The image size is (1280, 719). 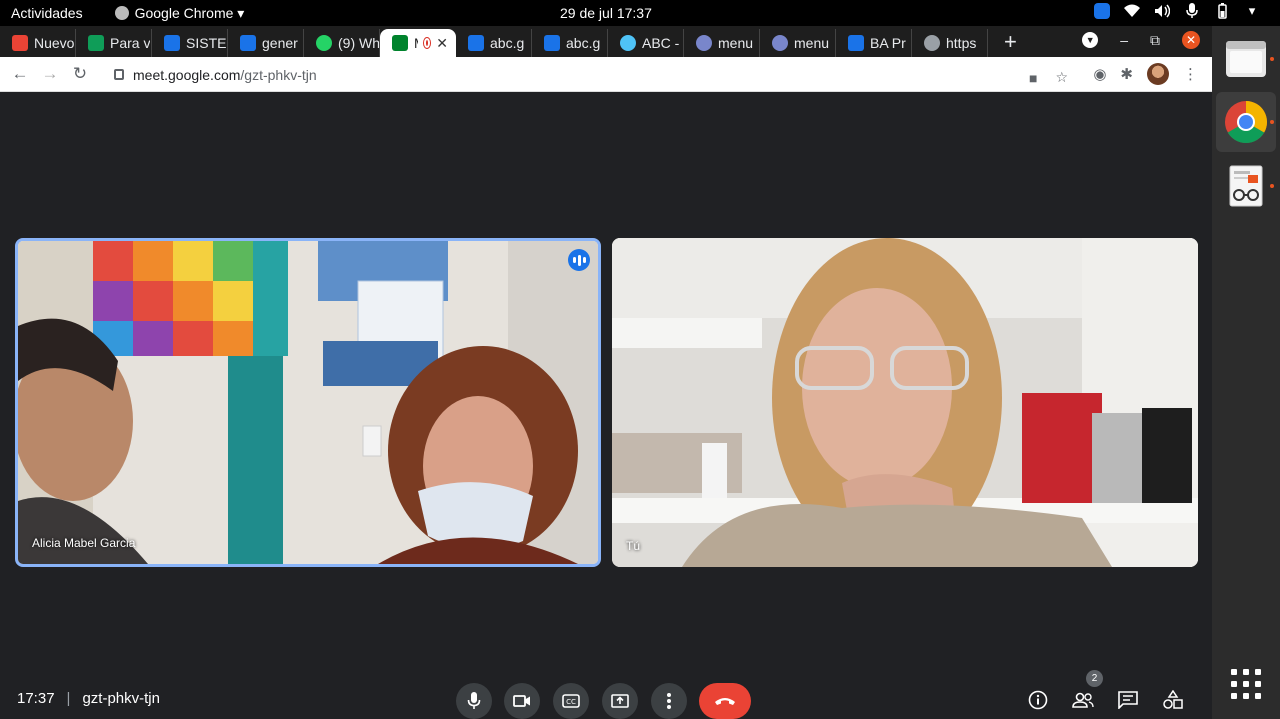 I want to click on dock-document-viewer-app, so click(x=1246, y=186).